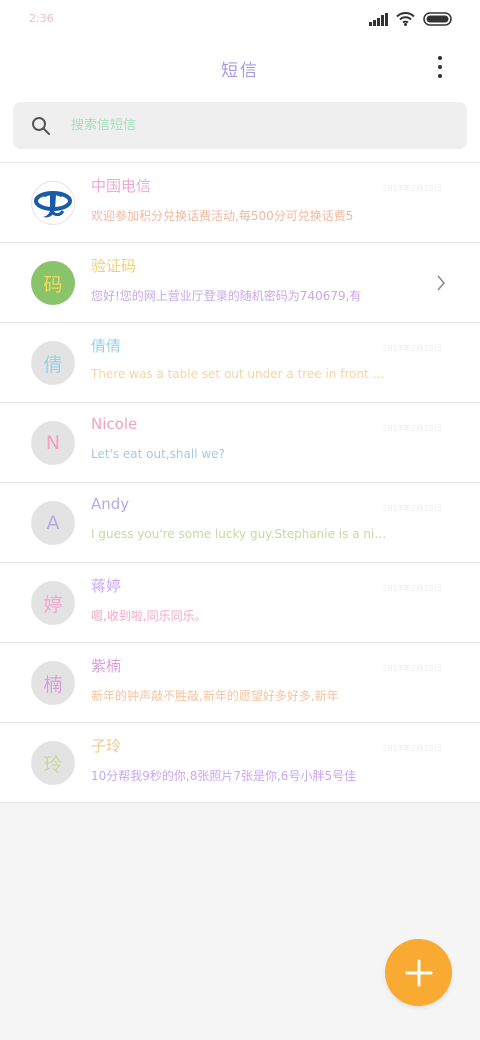  I want to click on app-header: 短信, so click(240, 68).